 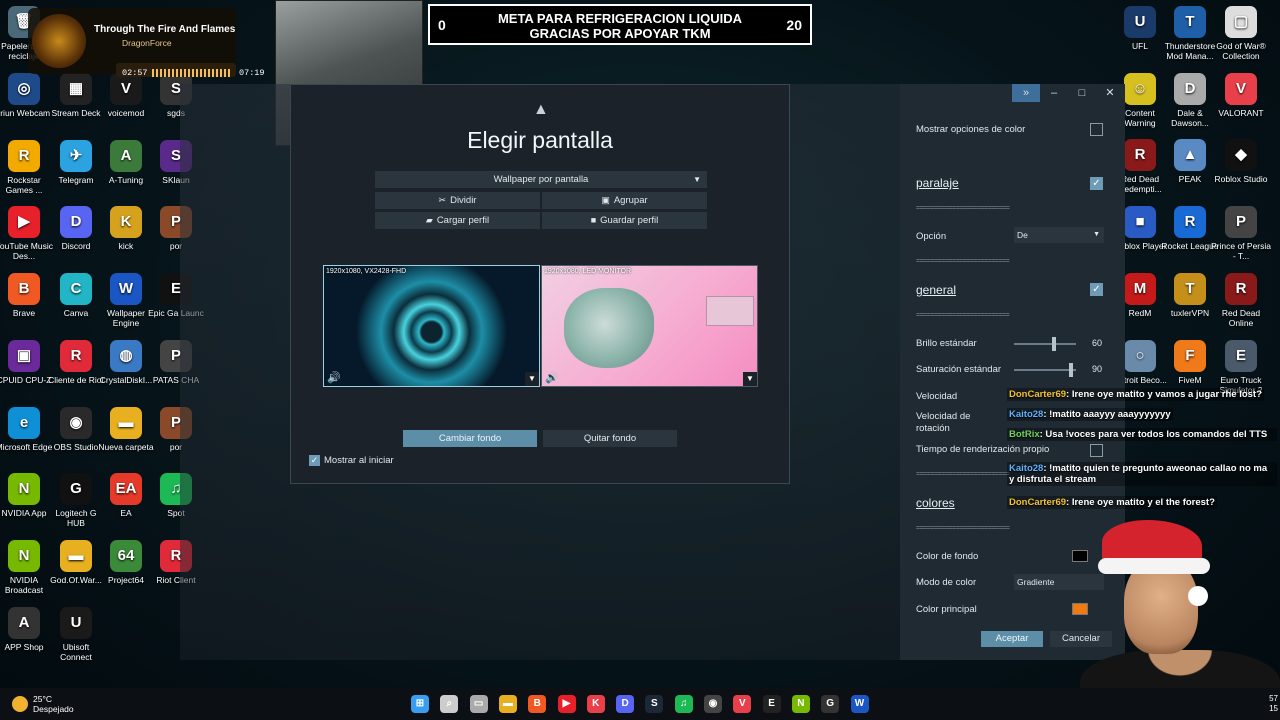 I want to click on desktop-icon: ▢ God of War® Collection, so click(x=1241, y=33).